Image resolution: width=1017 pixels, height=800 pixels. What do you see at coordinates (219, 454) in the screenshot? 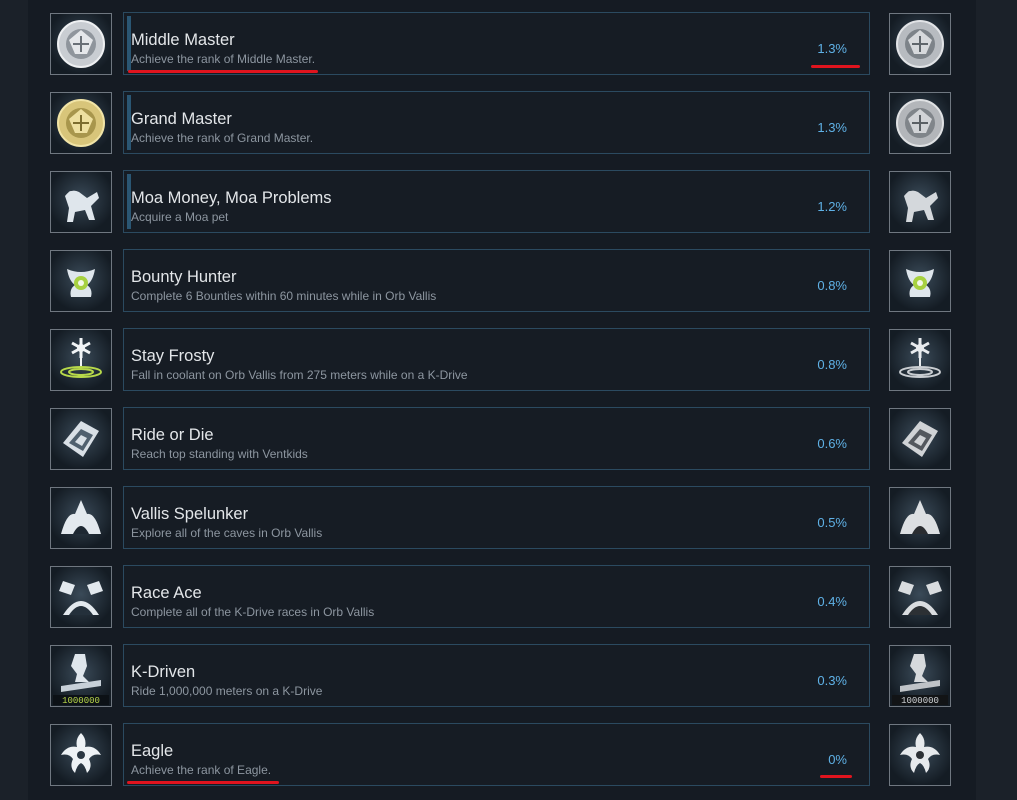
I see `achievement-description: Reach top standing with Ventkids` at bounding box center [219, 454].